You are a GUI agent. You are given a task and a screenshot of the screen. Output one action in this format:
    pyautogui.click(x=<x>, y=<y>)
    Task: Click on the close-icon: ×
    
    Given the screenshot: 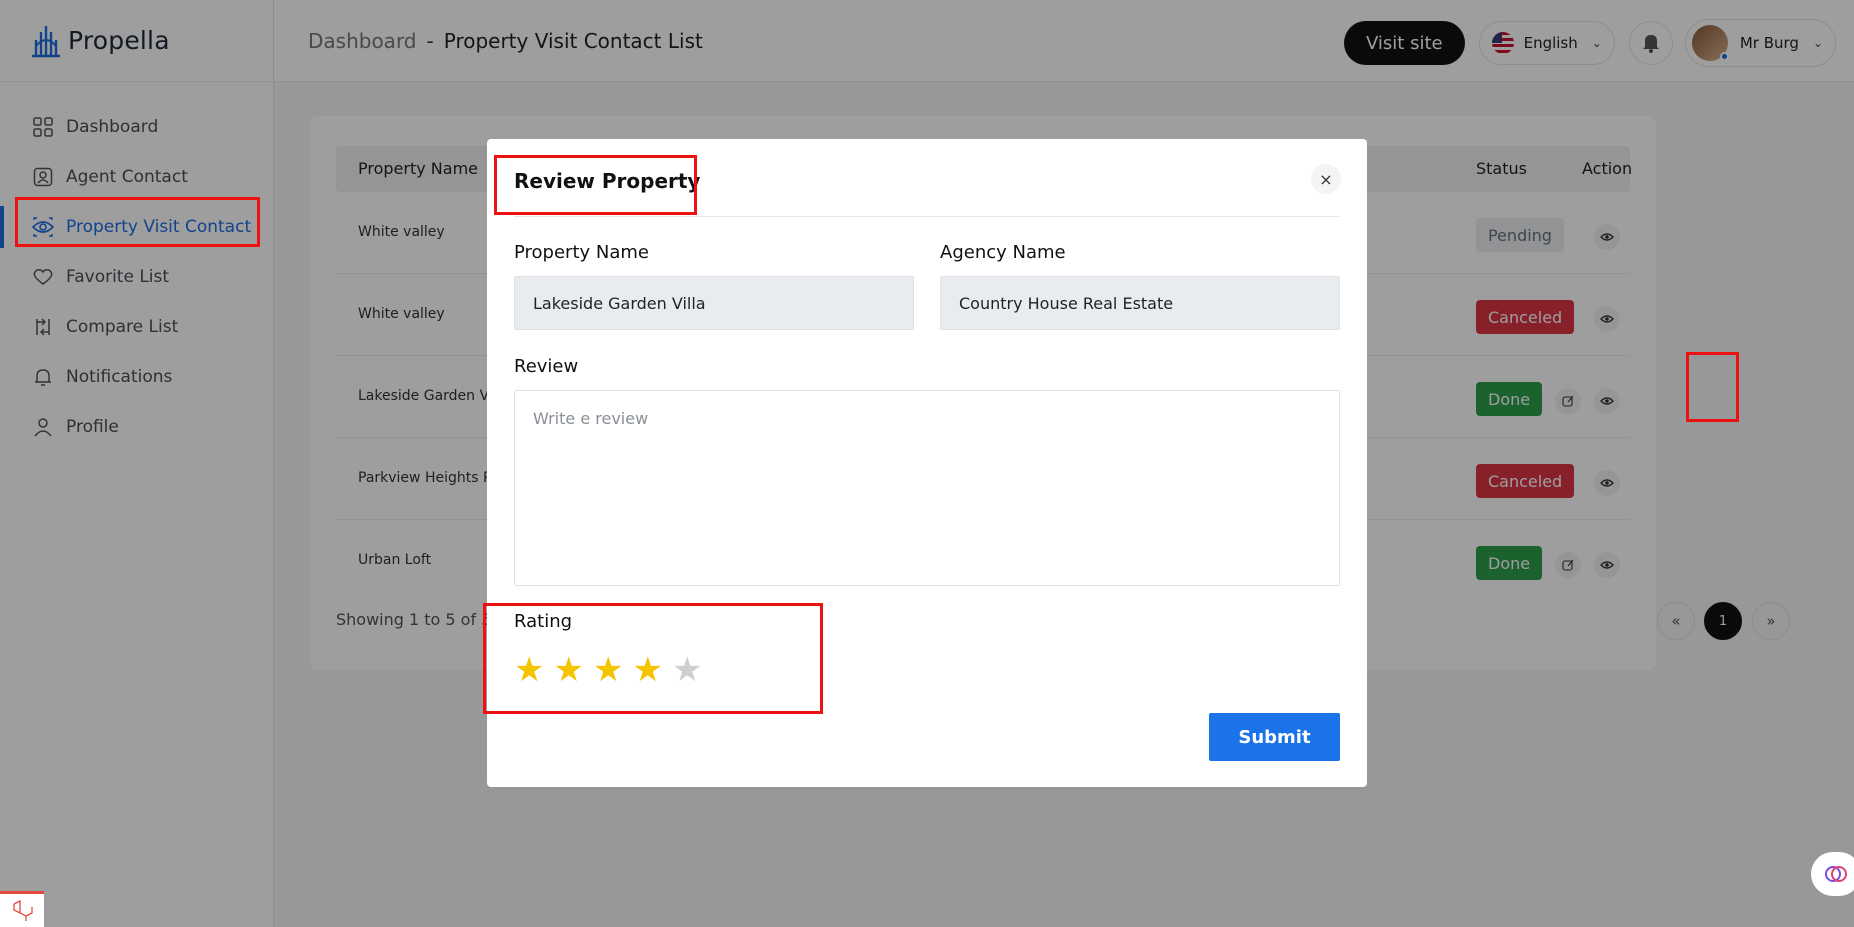 What is the action you would take?
    pyautogui.click(x=1326, y=179)
    